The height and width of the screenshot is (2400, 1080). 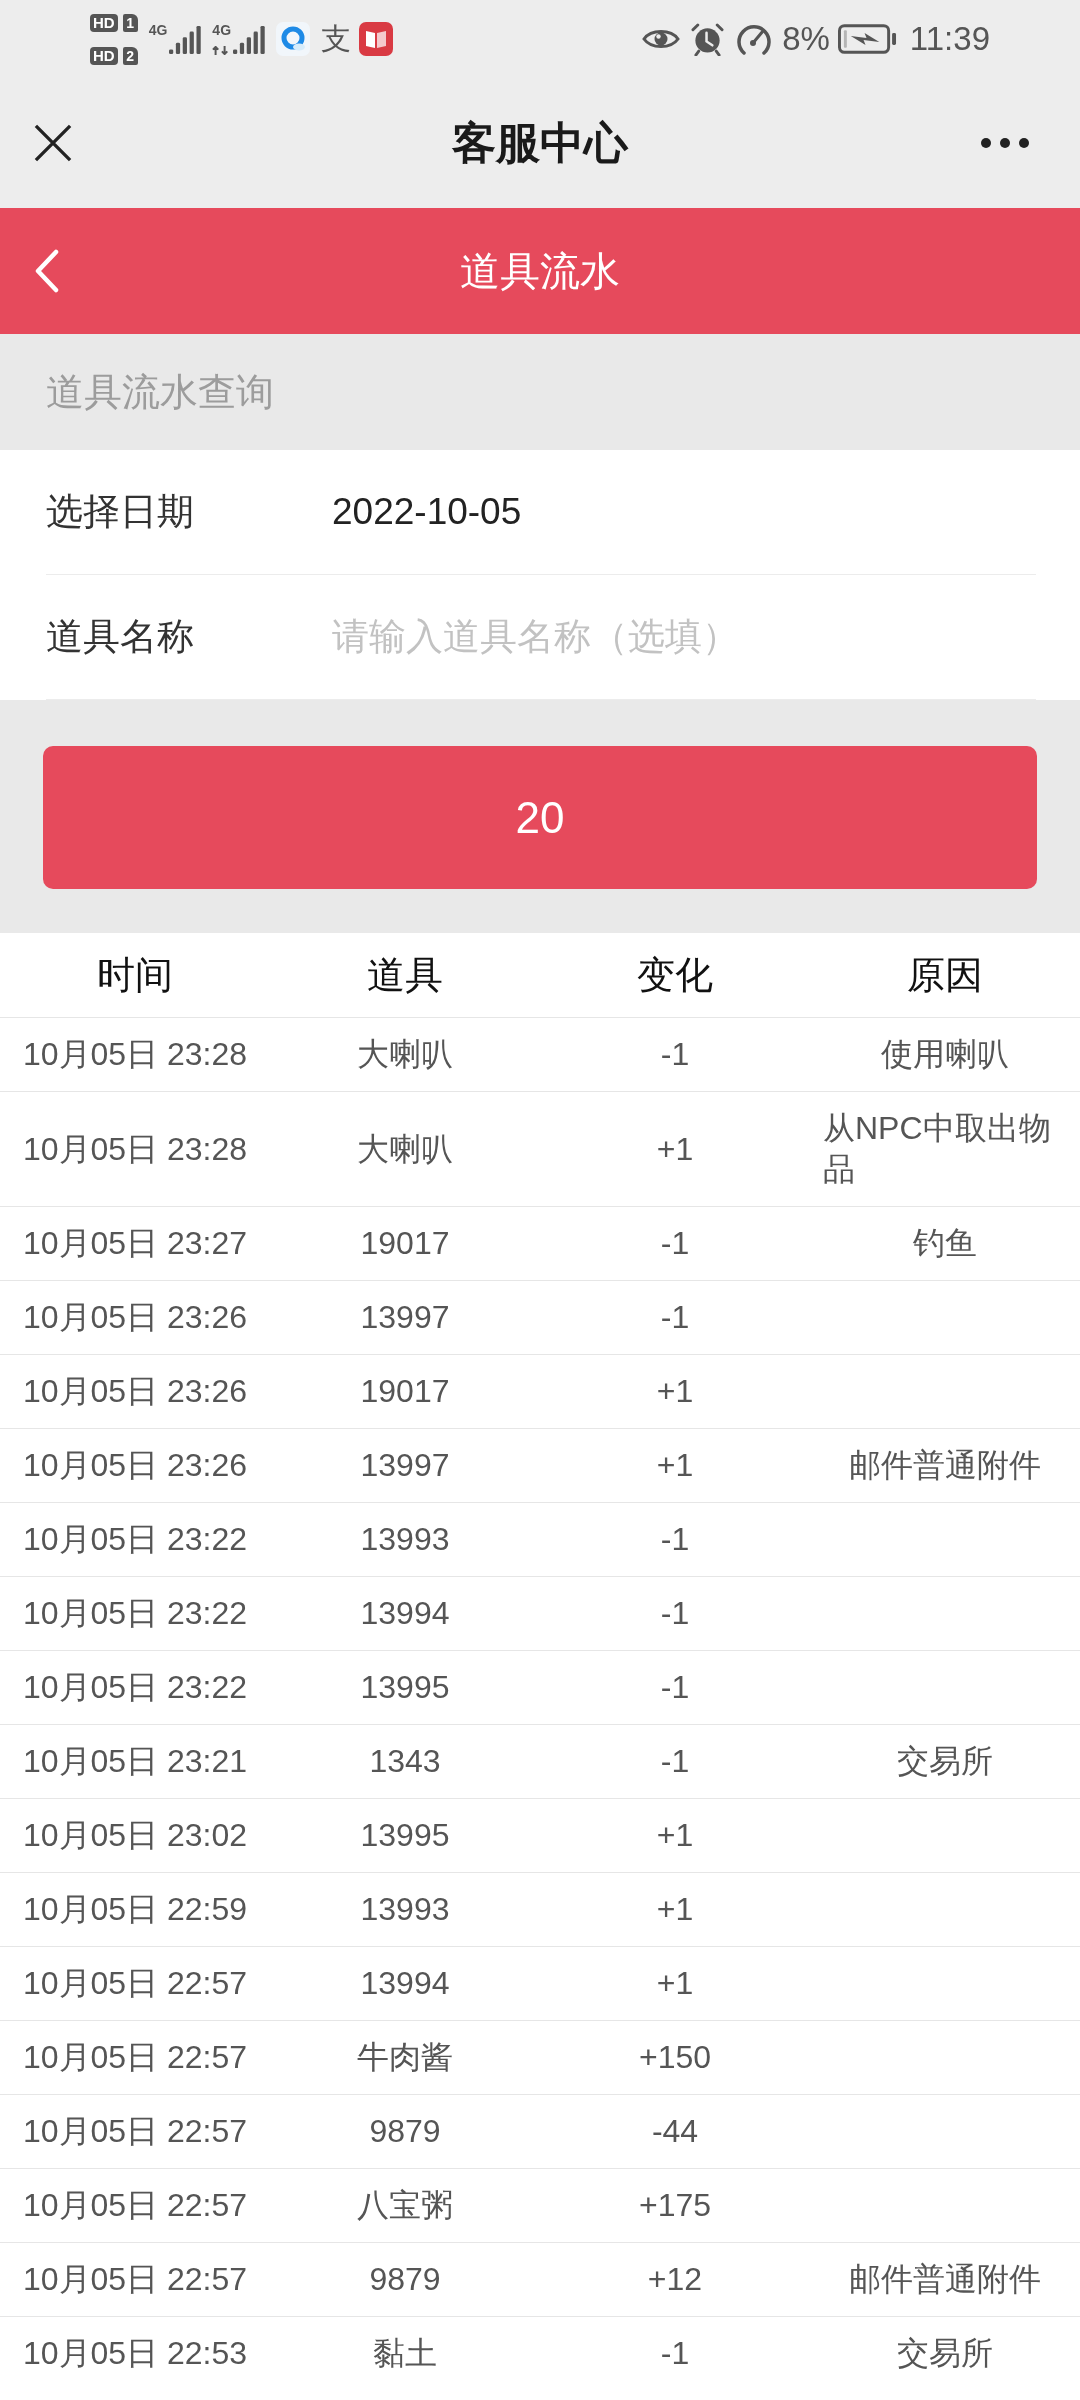 What do you see at coordinates (540, 817) in the screenshot?
I see `query-button: 20` at bounding box center [540, 817].